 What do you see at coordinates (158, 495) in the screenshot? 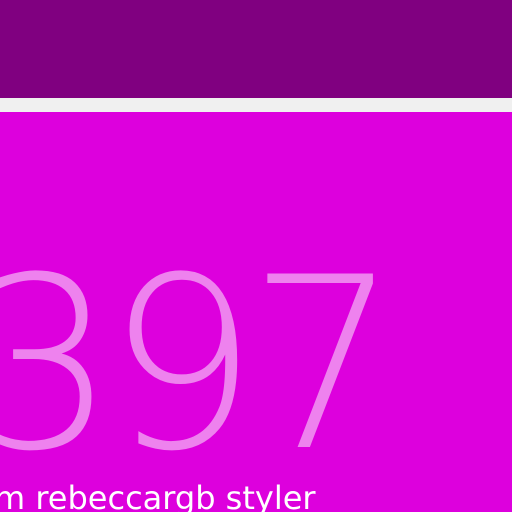
I see `tile-caption: m rebeccargb styler` at bounding box center [158, 495].